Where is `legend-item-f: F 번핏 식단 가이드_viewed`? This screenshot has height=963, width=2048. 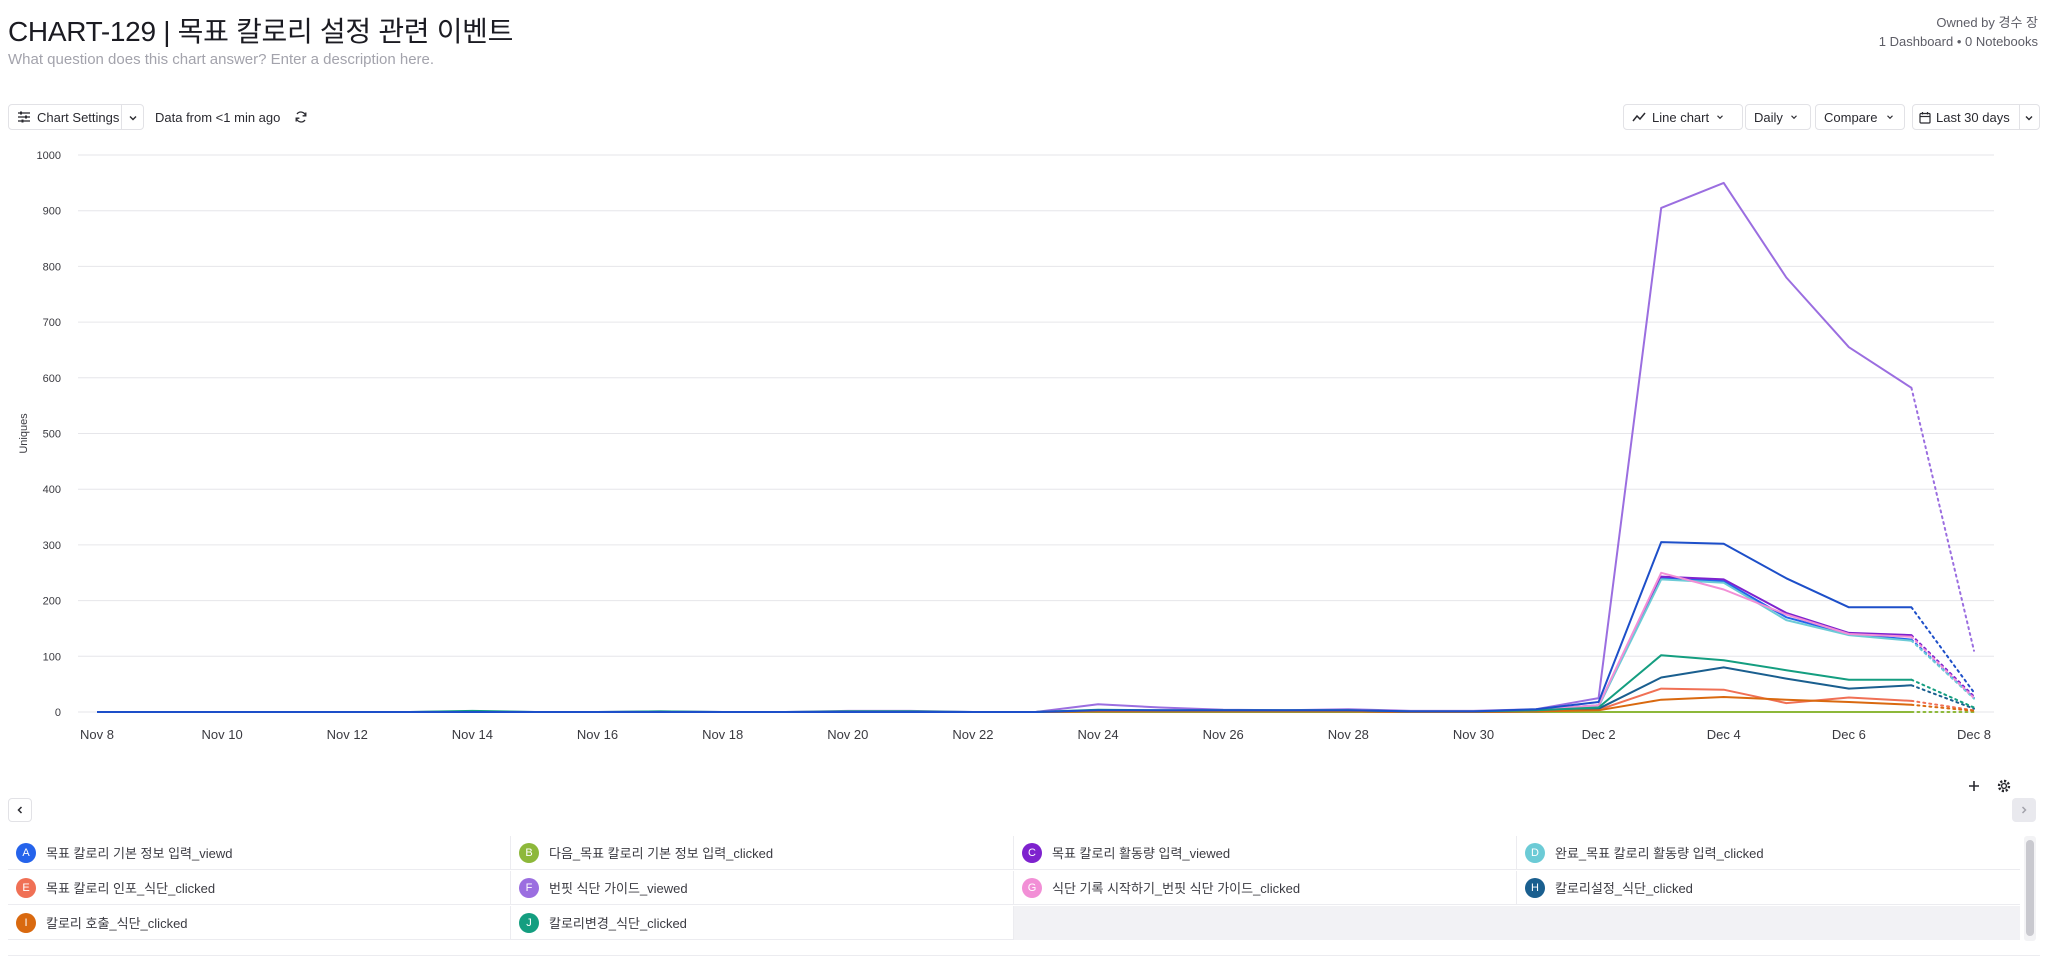 legend-item-f: F 번핏 식단 가이드_viewed is located at coordinates (762, 888).